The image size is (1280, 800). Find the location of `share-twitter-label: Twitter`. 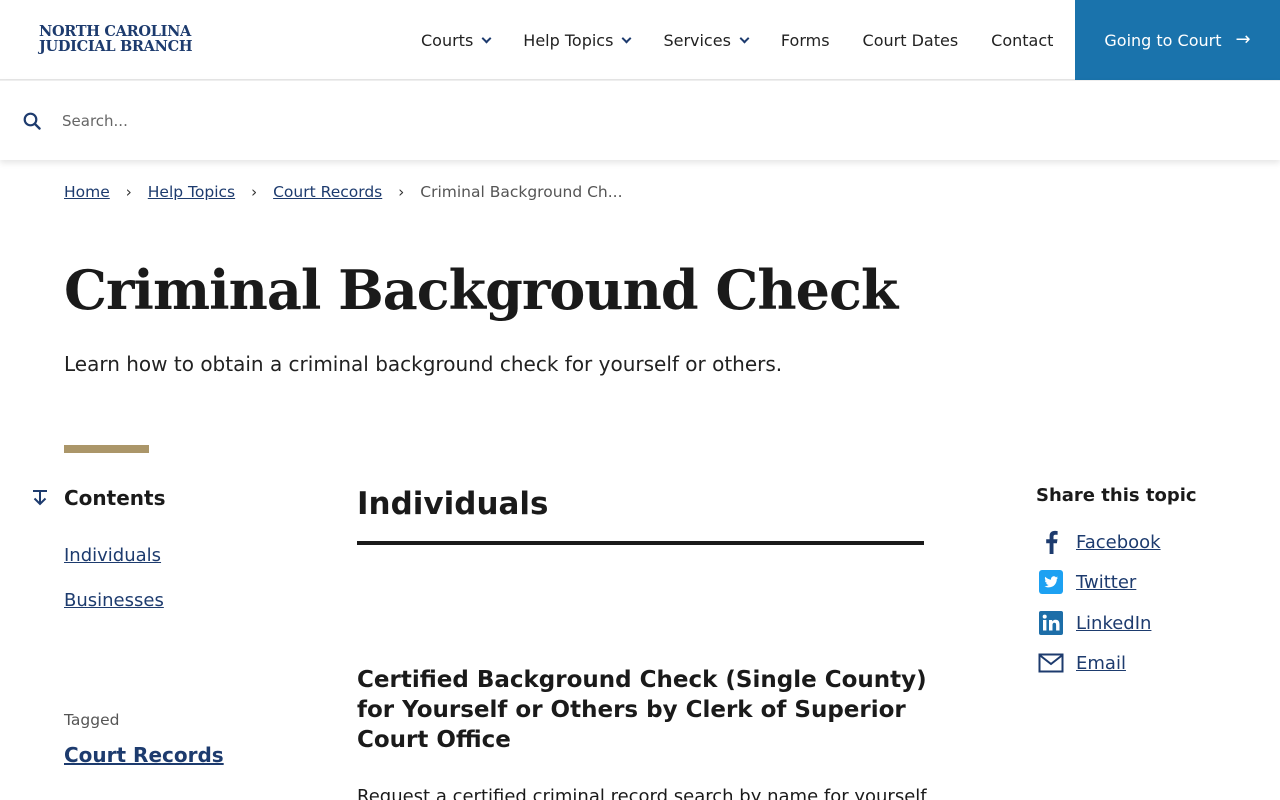

share-twitter-label: Twitter is located at coordinates (1106, 582).